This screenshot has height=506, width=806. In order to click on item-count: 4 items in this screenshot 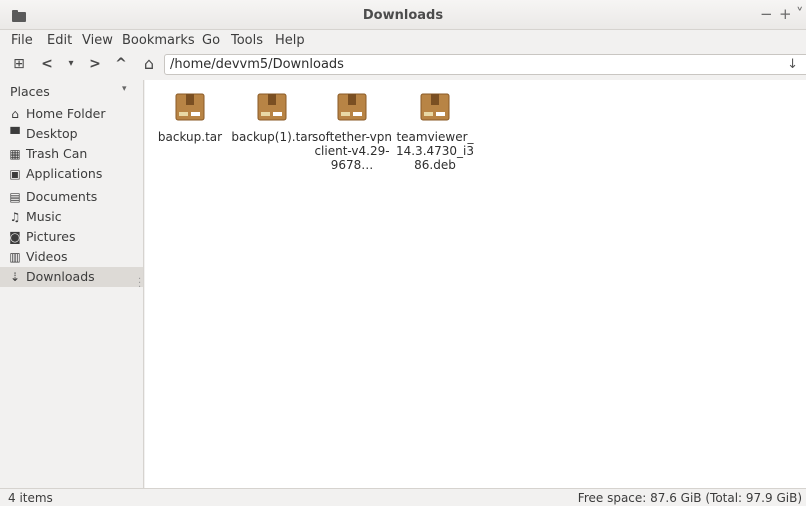, I will do `click(30, 498)`.